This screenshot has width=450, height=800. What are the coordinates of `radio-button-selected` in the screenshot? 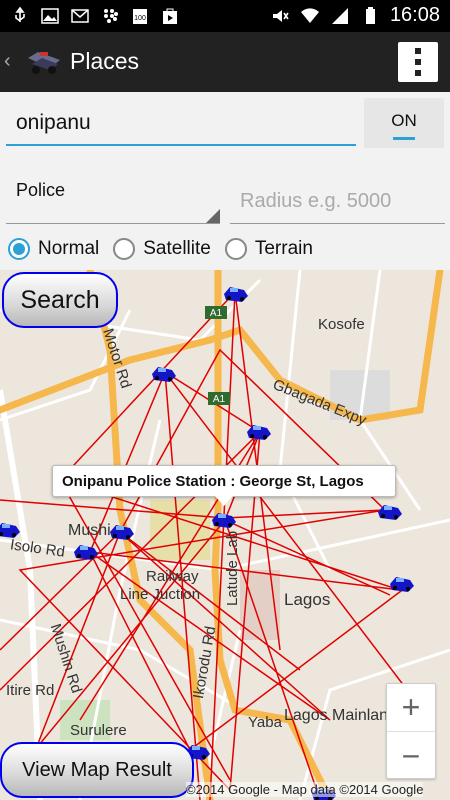 It's located at (19, 249).